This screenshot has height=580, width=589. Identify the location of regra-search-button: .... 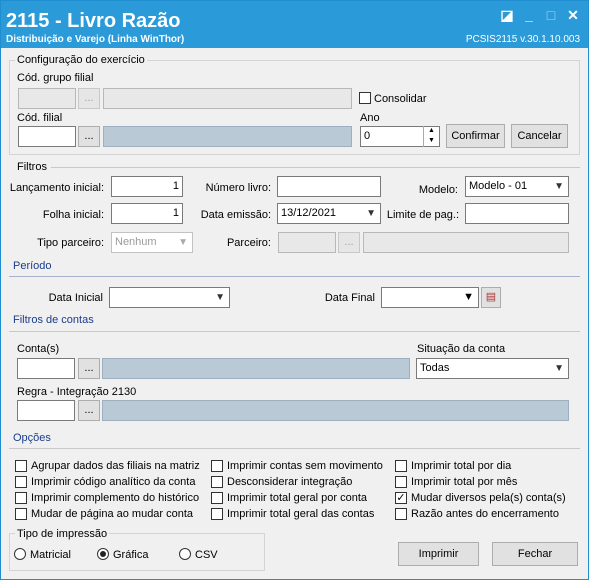
(89, 410).